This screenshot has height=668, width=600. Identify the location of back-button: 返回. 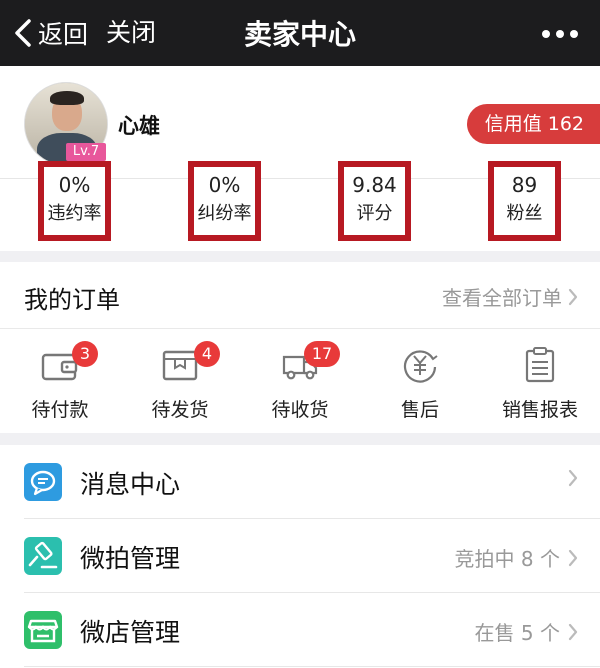
(51, 33).